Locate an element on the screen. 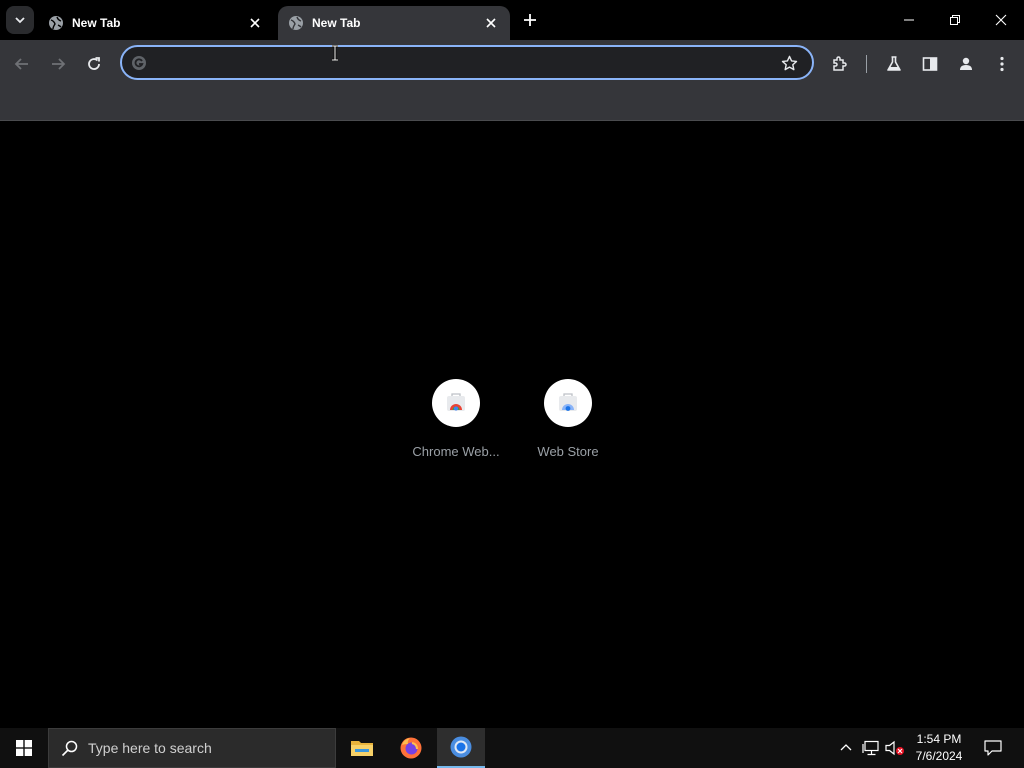 This screenshot has height=768, width=1024. reload-icon is located at coordinates (94, 63).